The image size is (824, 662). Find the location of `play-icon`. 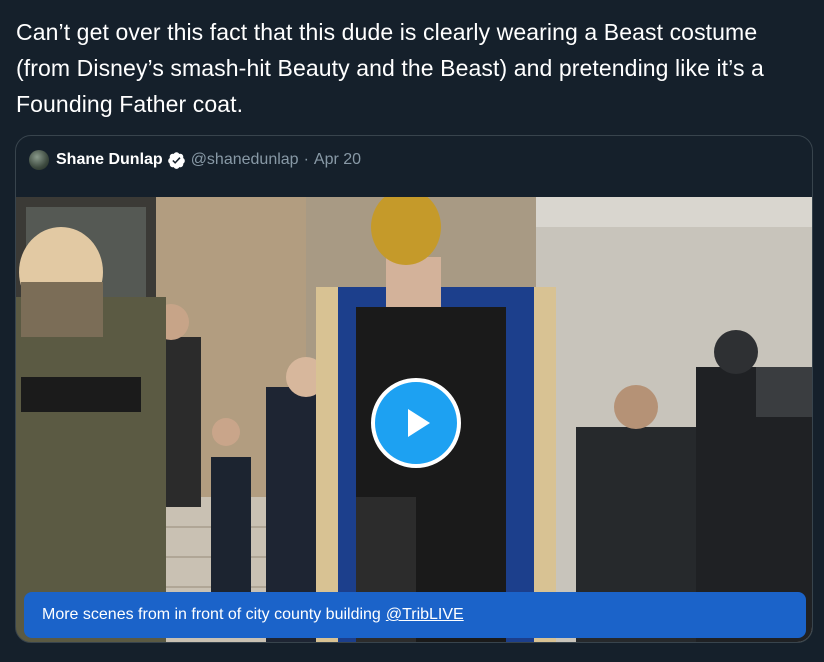

play-icon is located at coordinates (419, 423).